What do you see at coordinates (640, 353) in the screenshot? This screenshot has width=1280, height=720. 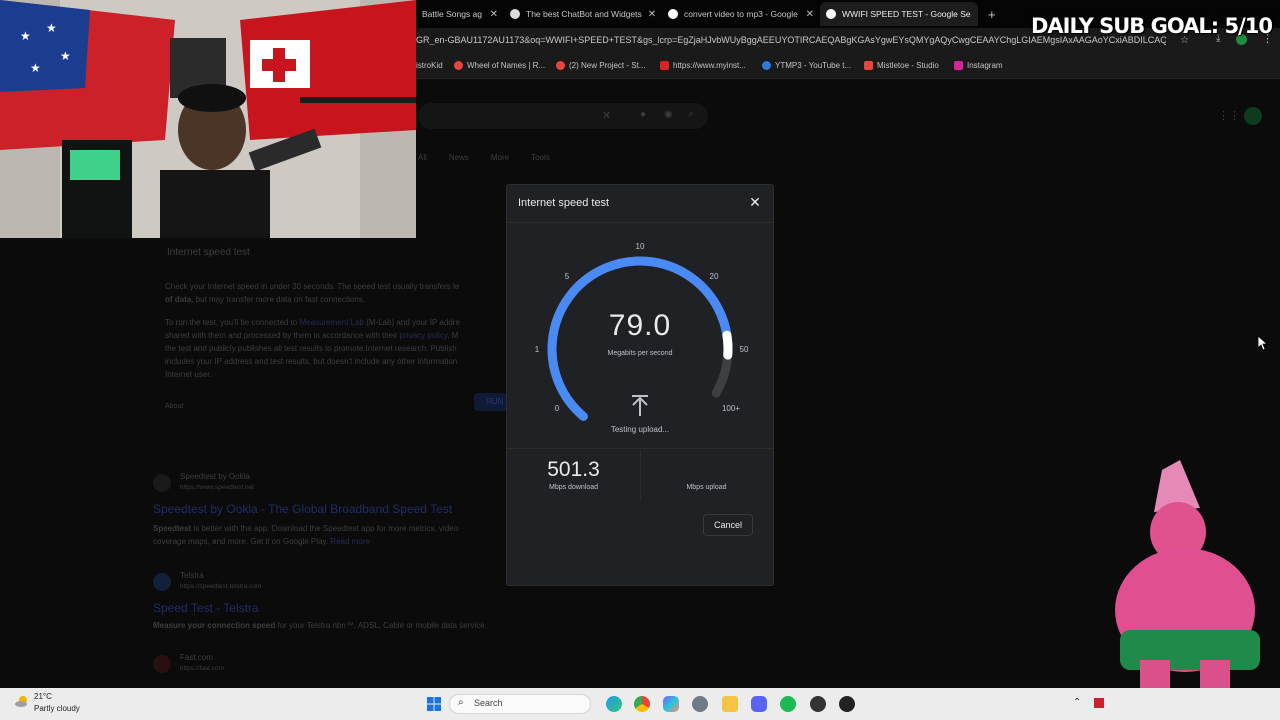 I see `speed-unit-label: Megabits per second` at bounding box center [640, 353].